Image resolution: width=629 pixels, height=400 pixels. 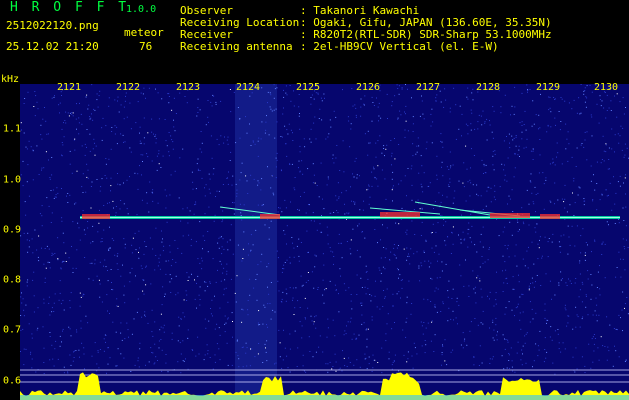 What do you see at coordinates (488, 87) in the screenshot?
I see `x-tick-label: 2128` at bounding box center [488, 87].